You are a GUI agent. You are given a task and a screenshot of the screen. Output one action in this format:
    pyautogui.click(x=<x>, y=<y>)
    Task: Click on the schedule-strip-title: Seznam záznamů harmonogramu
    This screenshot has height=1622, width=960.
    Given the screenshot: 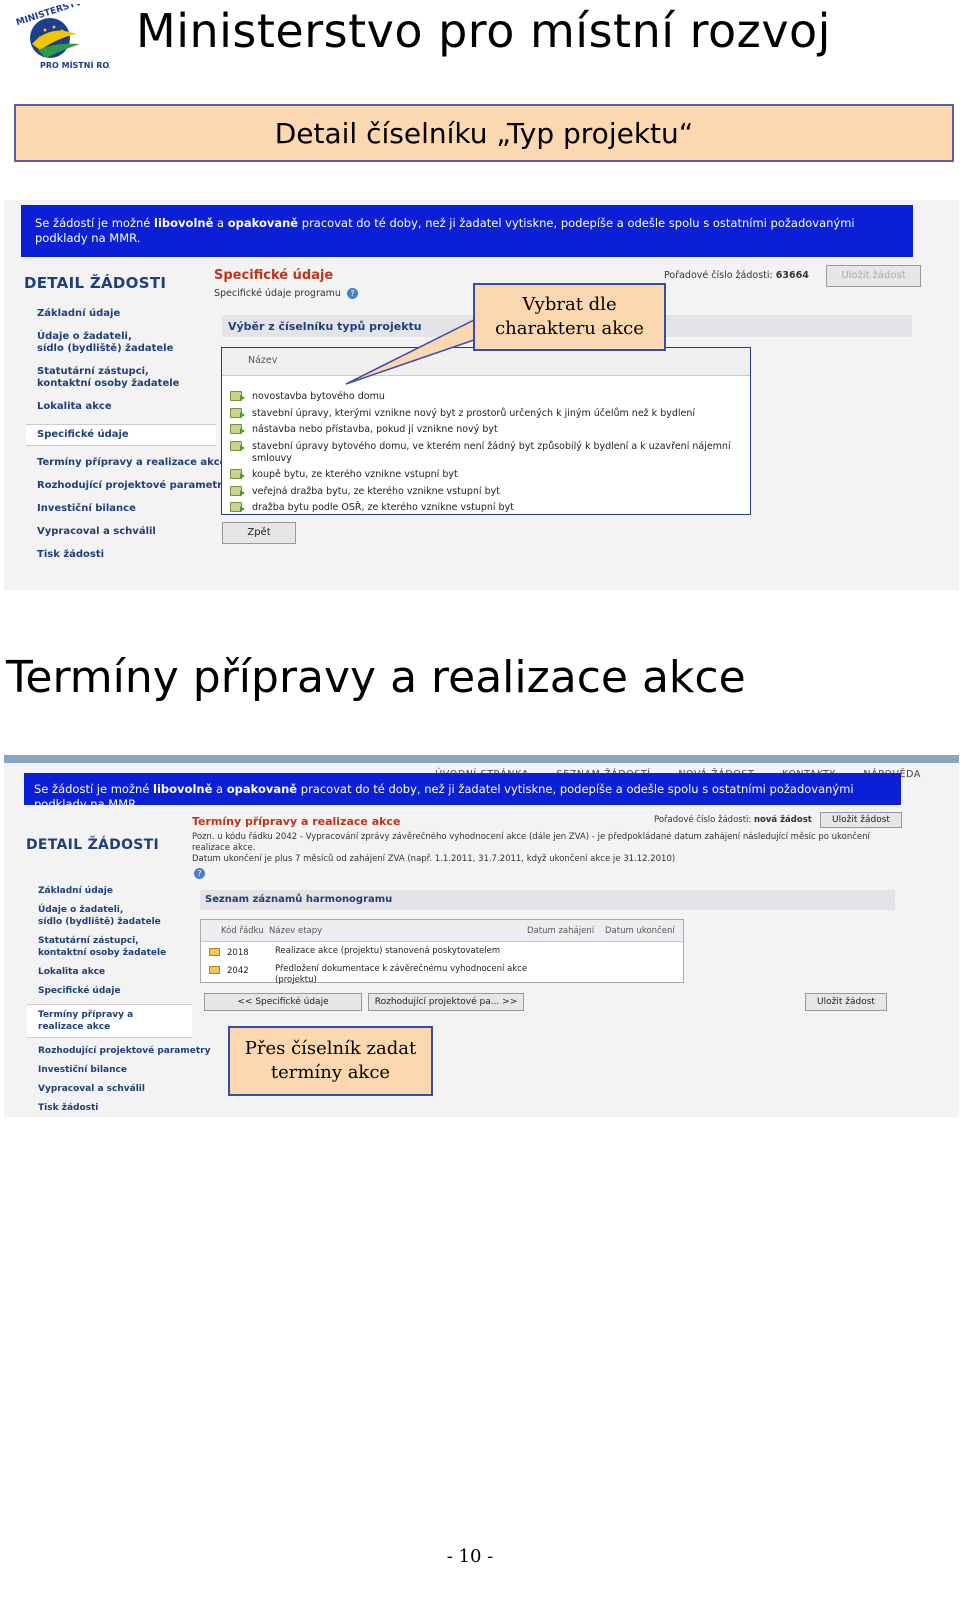 What is the action you would take?
    pyautogui.click(x=547, y=900)
    